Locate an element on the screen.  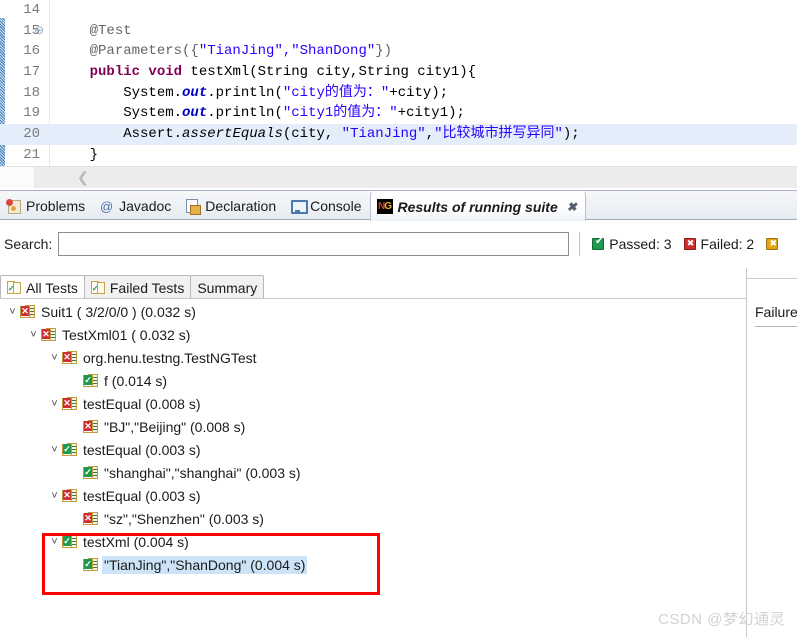
result-tab-failed-tests: ✓ Failed Tests is located at coordinates (137, 287).